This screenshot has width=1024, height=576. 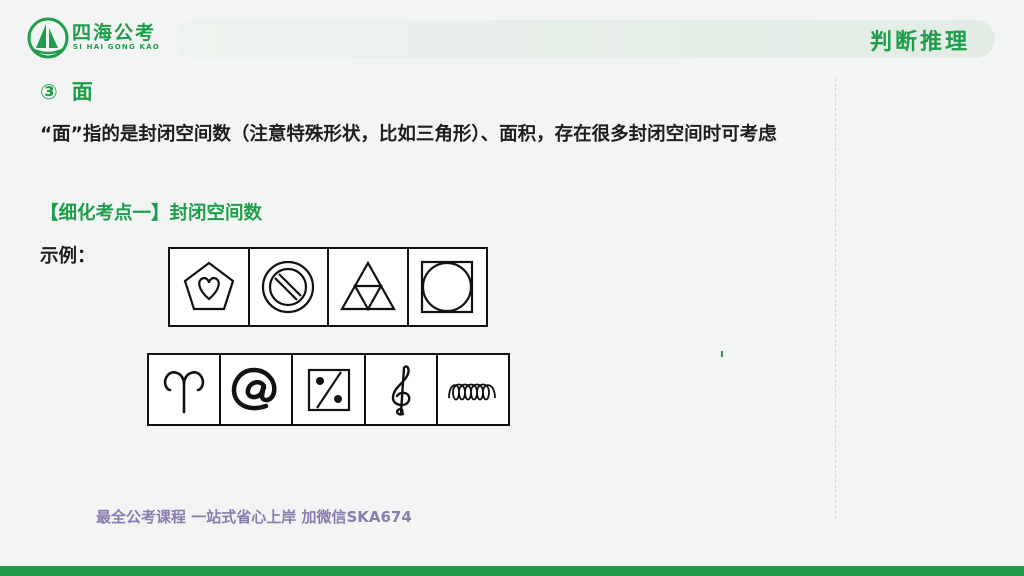 I want to click on aries-symbol-icon, so click(x=184, y=391).